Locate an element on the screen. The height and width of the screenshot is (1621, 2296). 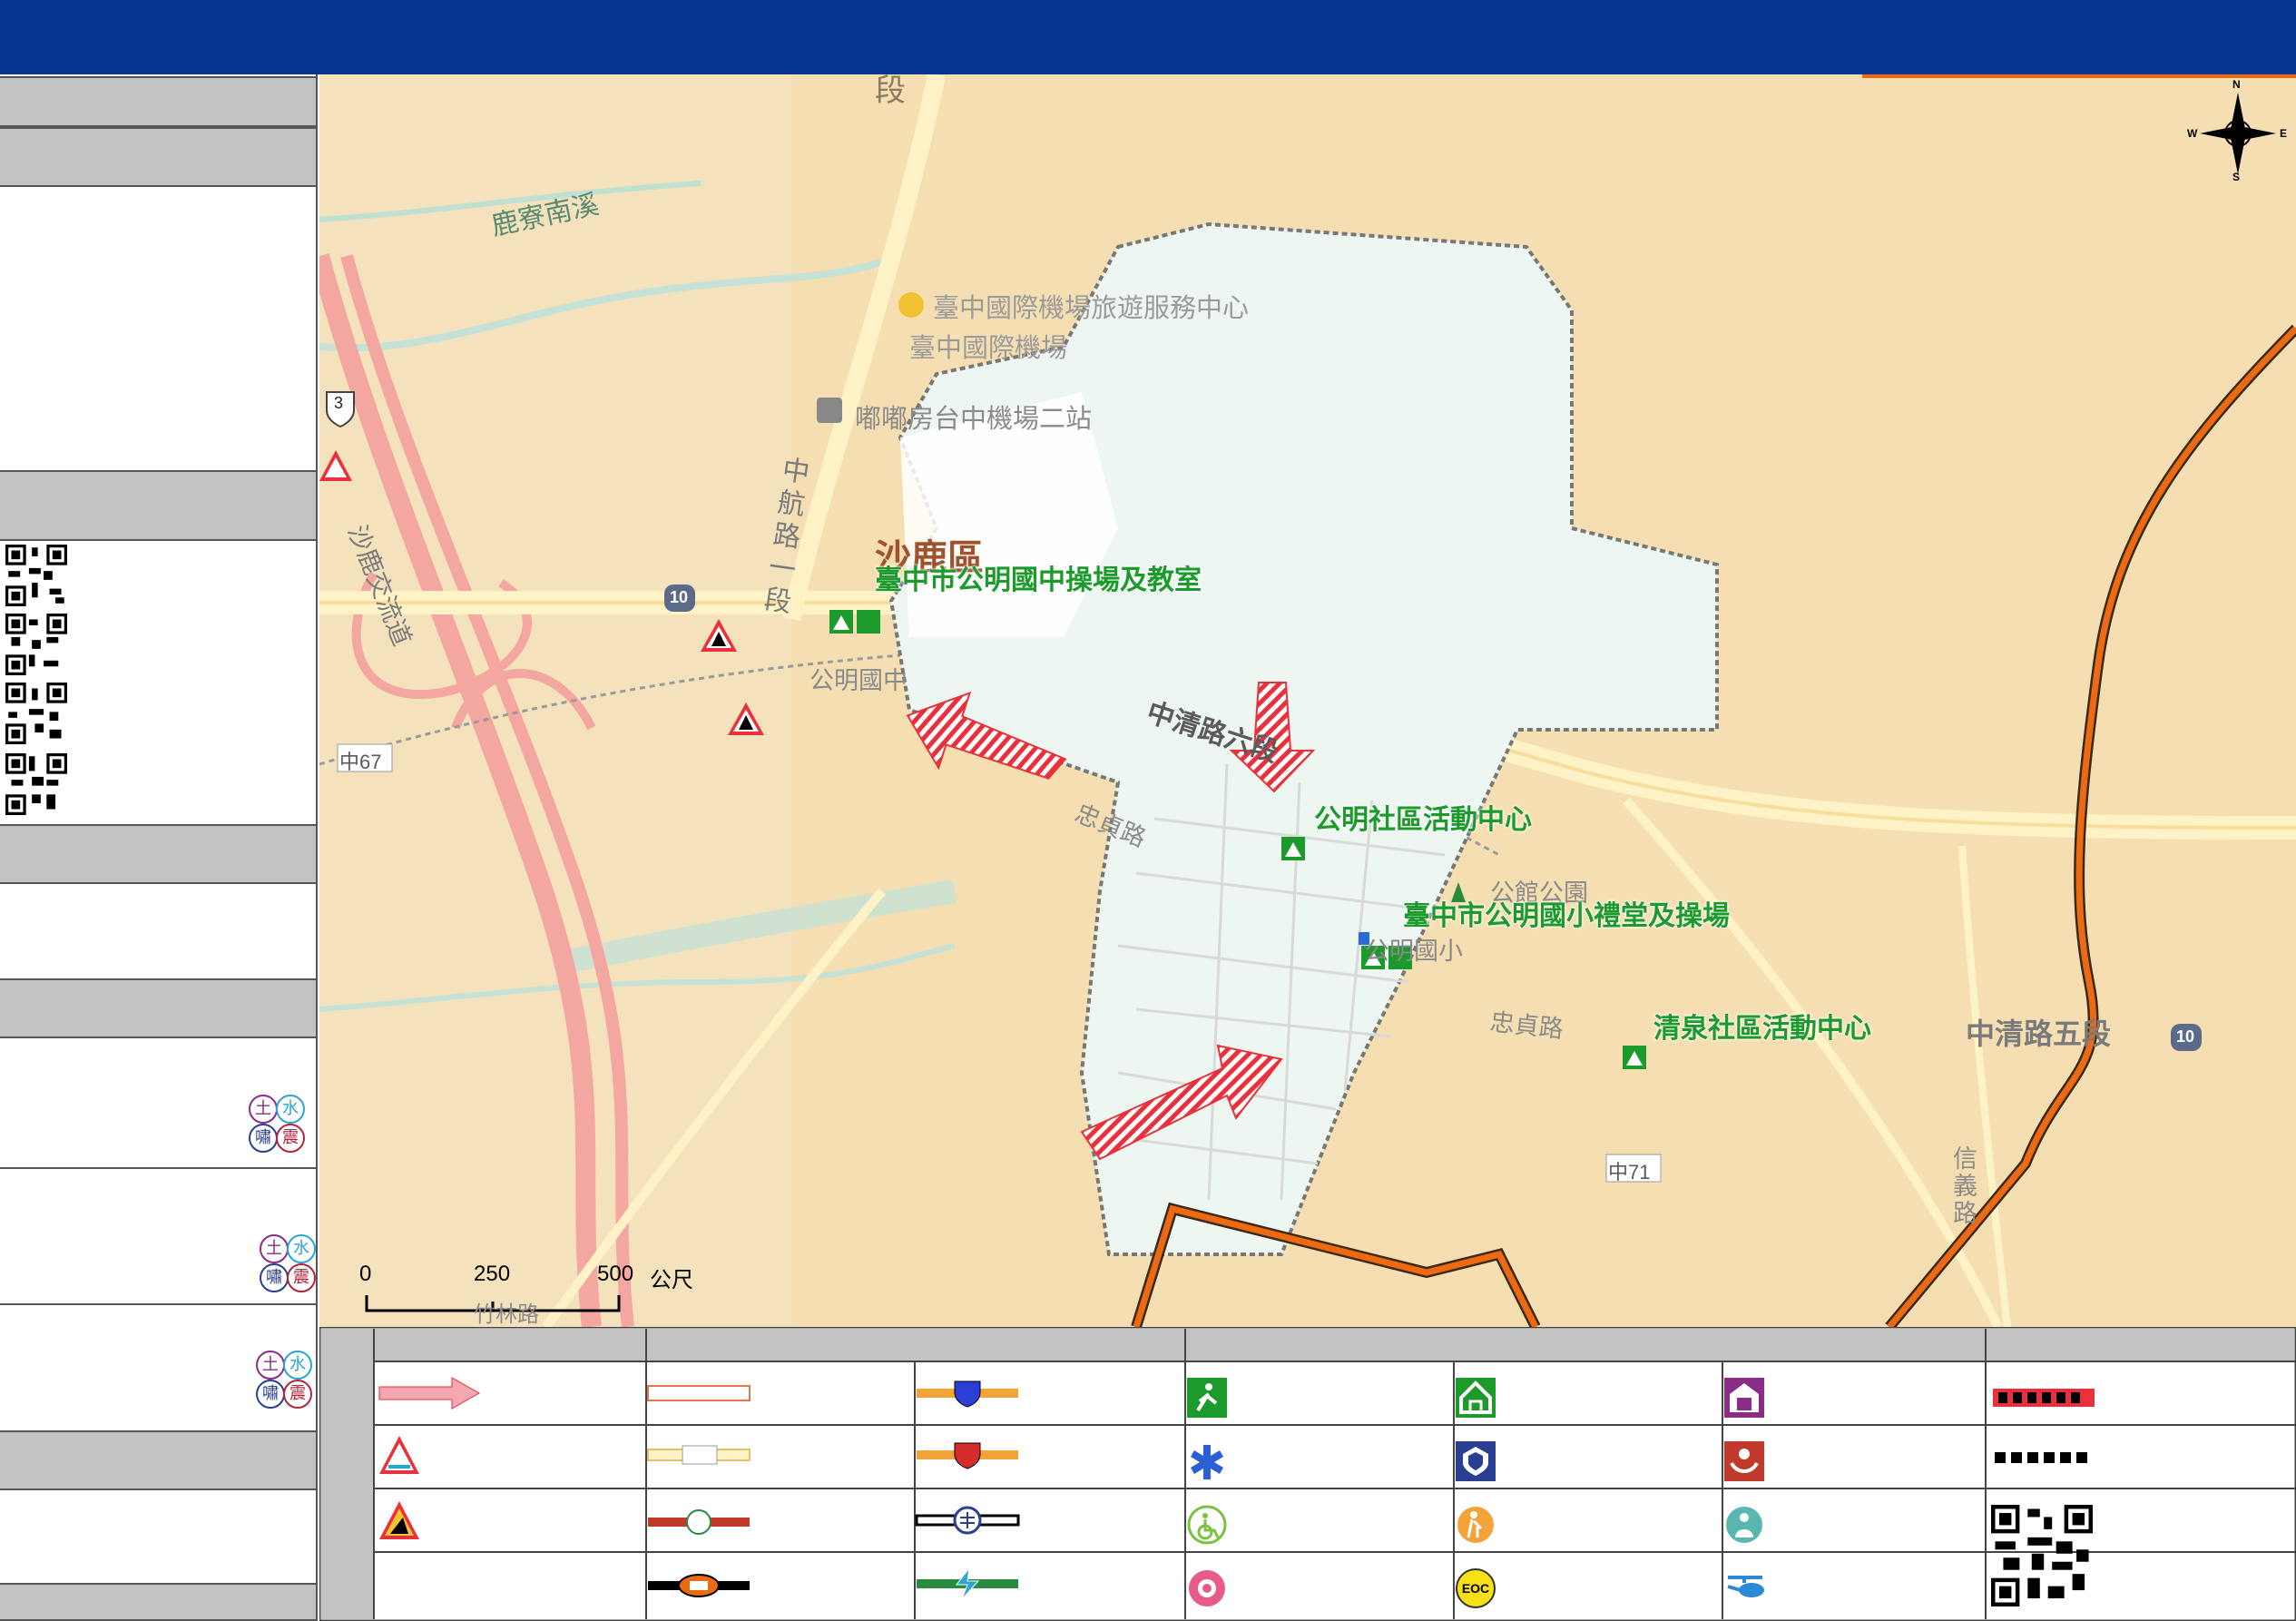
village-boundary-legend is located at coordinates (2041, 1457).